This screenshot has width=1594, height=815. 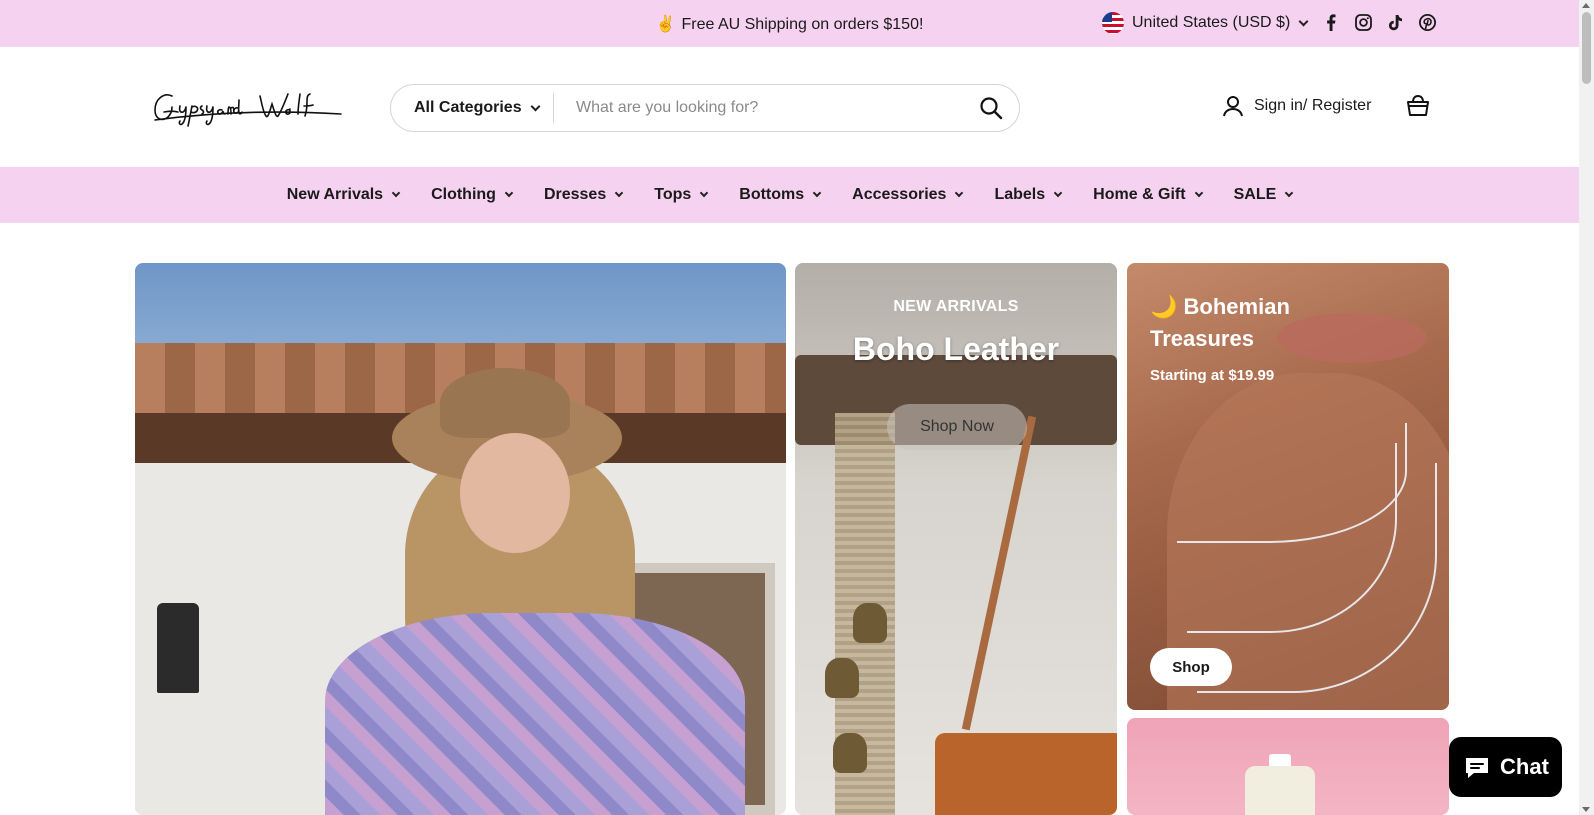 What do you see at coordinates (1395, 22) in the screenshot?
I see `tiktok-icon` at bounding box center [1395, 22].